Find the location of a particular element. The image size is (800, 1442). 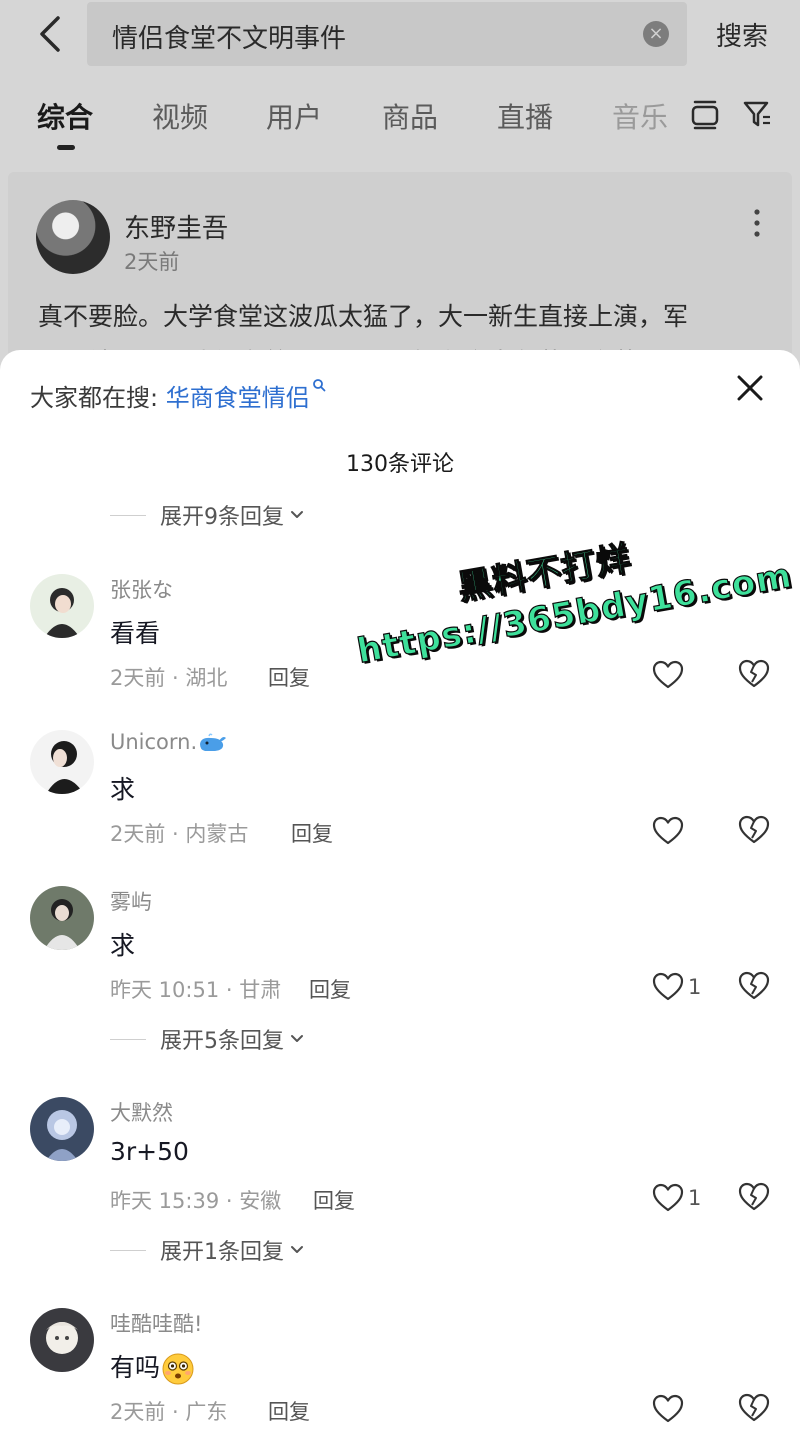

comment-username-text: Unicorn. is located at coordinates (154, 742).